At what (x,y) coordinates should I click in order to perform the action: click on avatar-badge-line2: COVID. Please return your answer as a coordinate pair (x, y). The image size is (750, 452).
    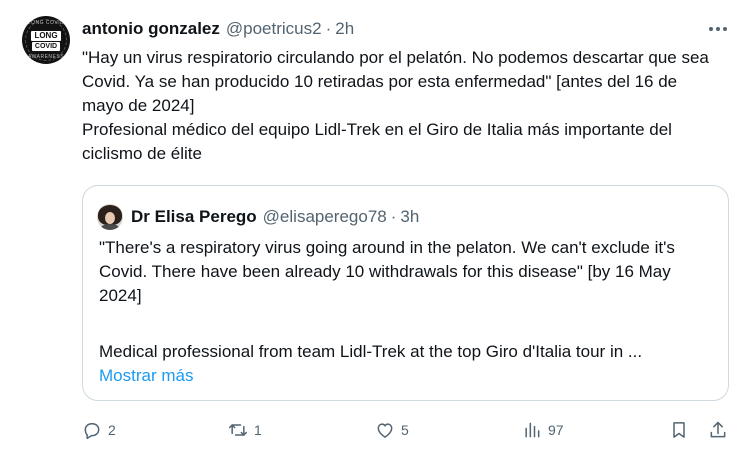
    Looking at the image, I should click on (46, 46).